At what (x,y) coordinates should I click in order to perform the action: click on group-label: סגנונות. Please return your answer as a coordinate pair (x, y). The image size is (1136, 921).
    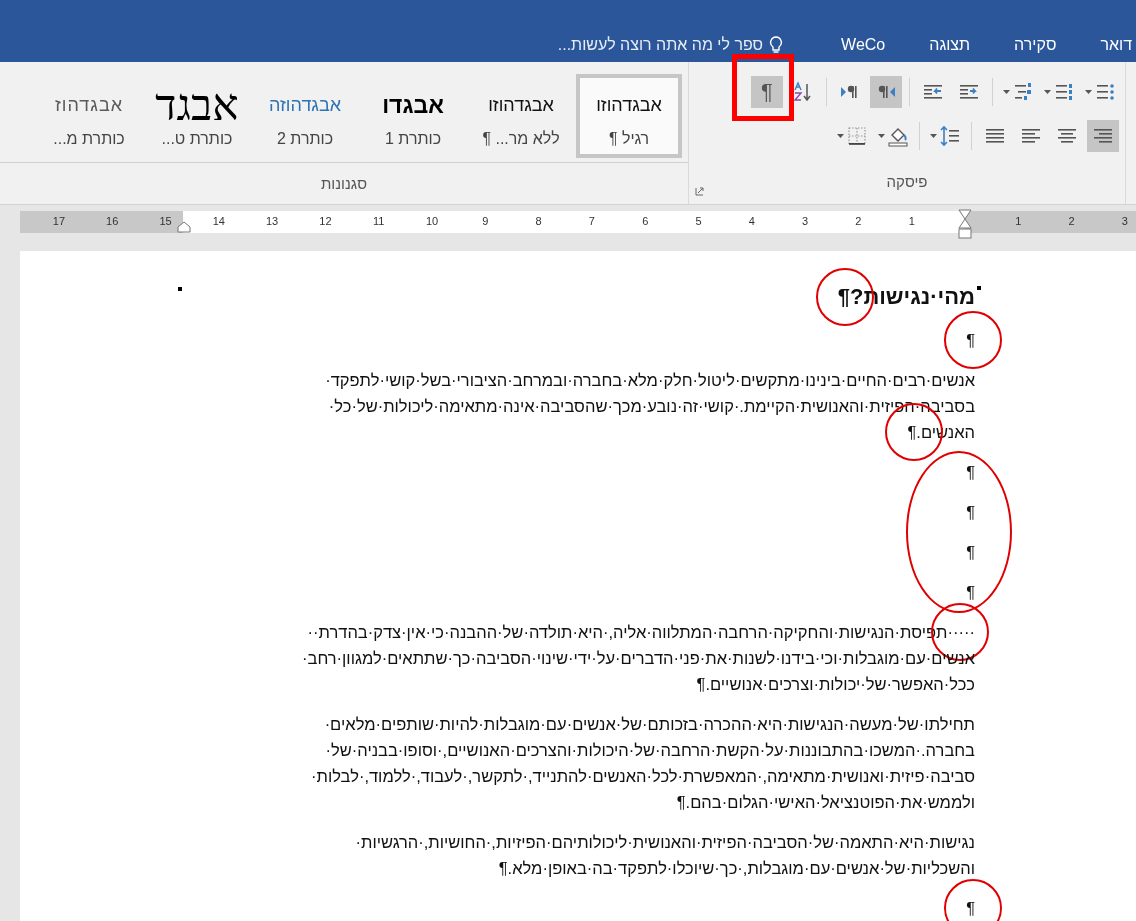
    Looking at the image, I should click on (344, 183).